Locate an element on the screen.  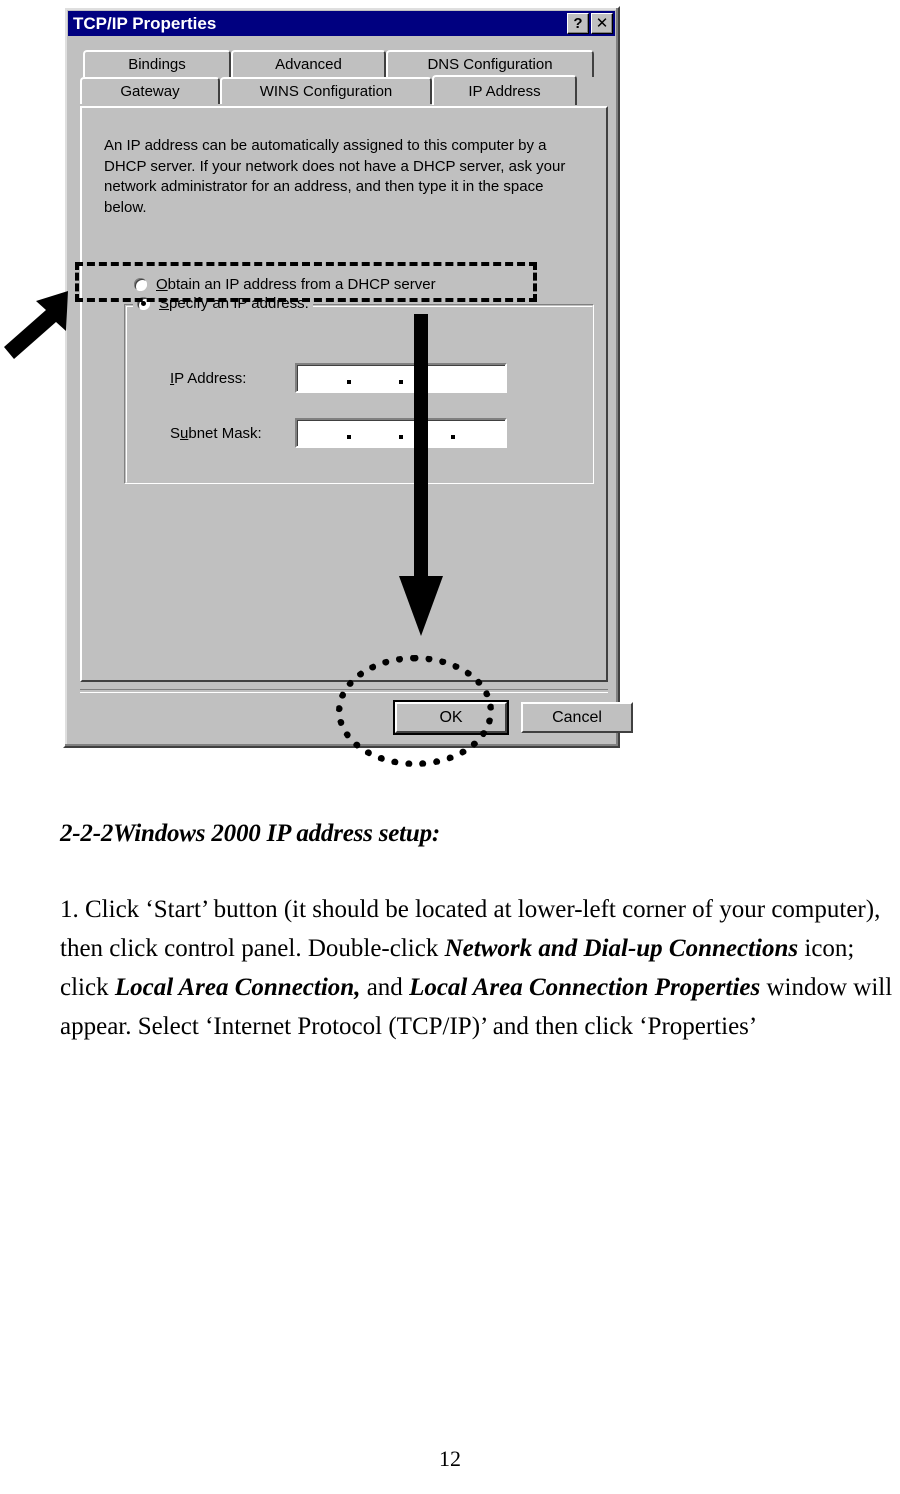
tab-bindings: Bindings is located at coordinates (157, 63).